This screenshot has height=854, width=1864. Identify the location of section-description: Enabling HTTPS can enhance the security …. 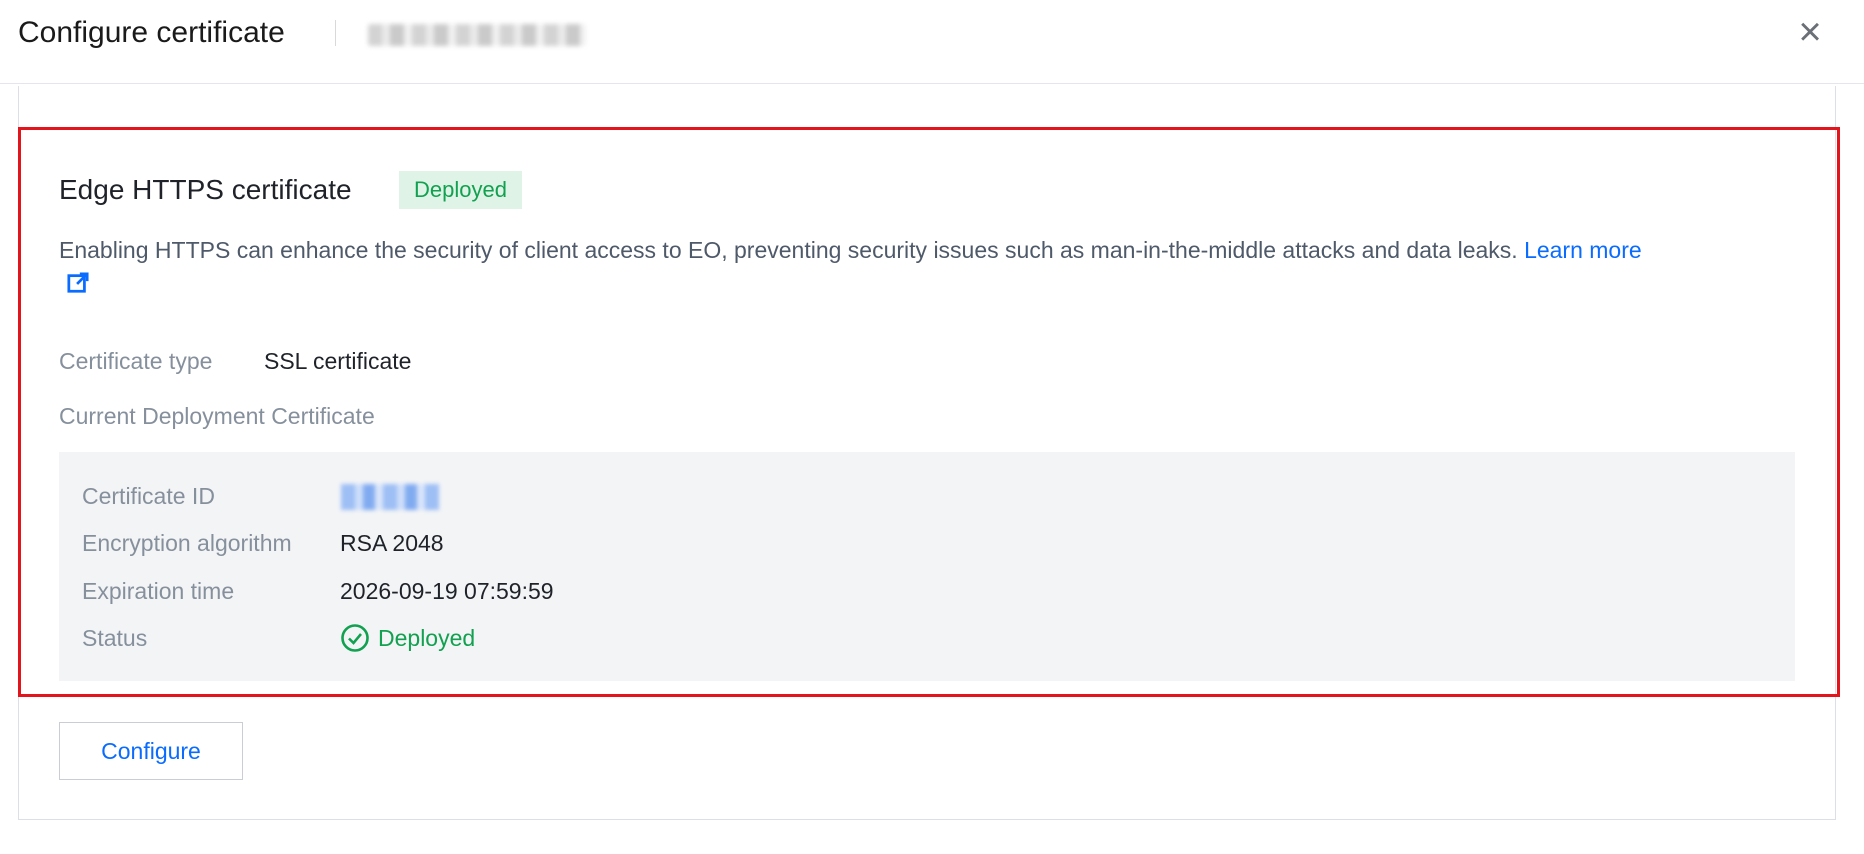
(939, 266).